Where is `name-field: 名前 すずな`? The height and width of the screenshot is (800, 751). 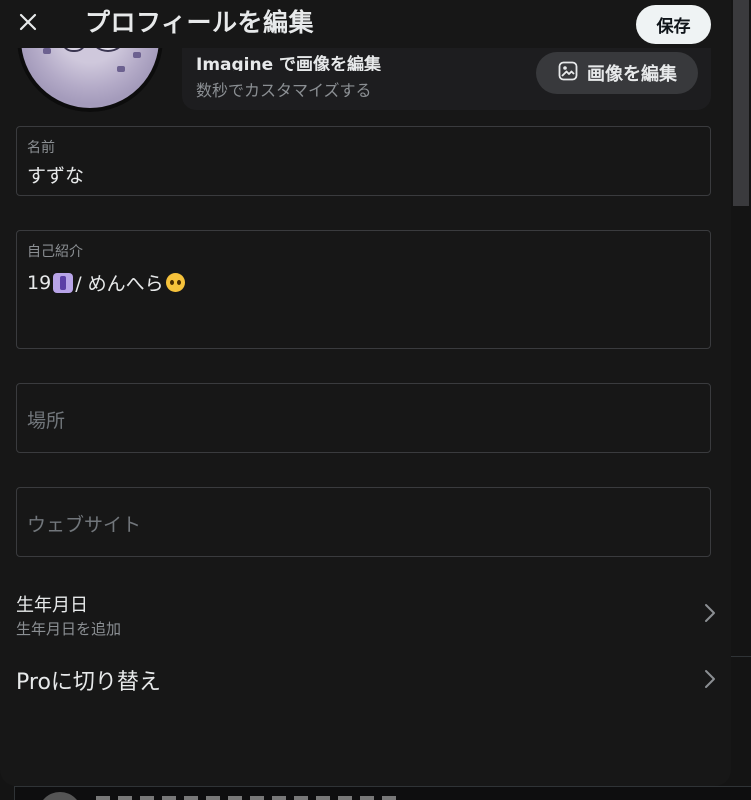
name-field: 名前 すずな is located at coordinates (363, 161).